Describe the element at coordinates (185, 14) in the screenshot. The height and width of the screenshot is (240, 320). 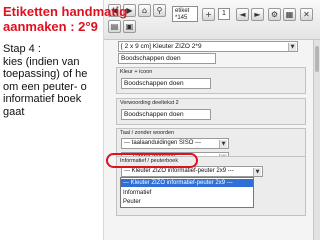
I see `label-field: etiket *145` at that location.